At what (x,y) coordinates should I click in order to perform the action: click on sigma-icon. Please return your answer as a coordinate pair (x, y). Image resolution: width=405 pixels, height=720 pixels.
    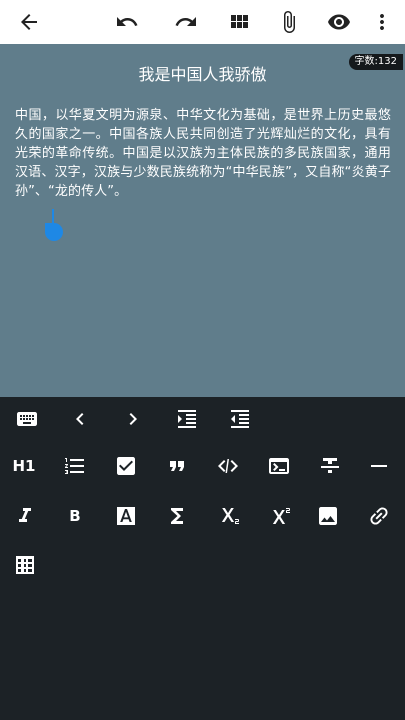
    Looking at the image, I should click on (177, 516).